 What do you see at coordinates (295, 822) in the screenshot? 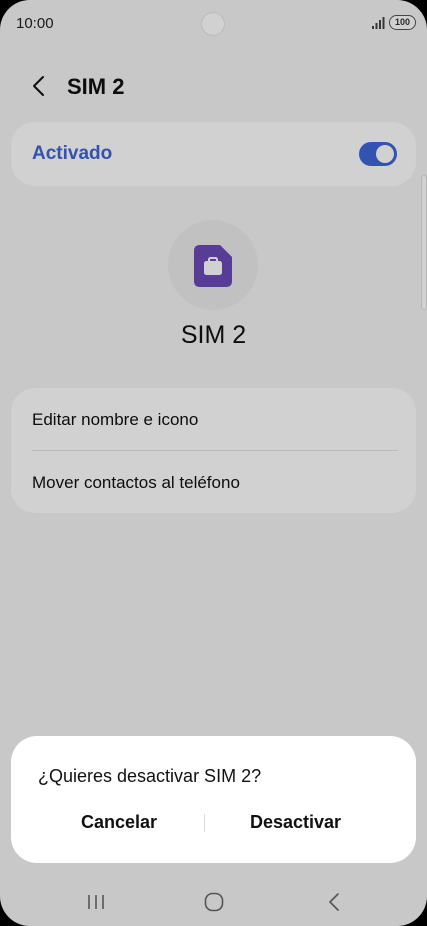
I see `deactivate-button: Desactivar` at bounding box center [295, 822].